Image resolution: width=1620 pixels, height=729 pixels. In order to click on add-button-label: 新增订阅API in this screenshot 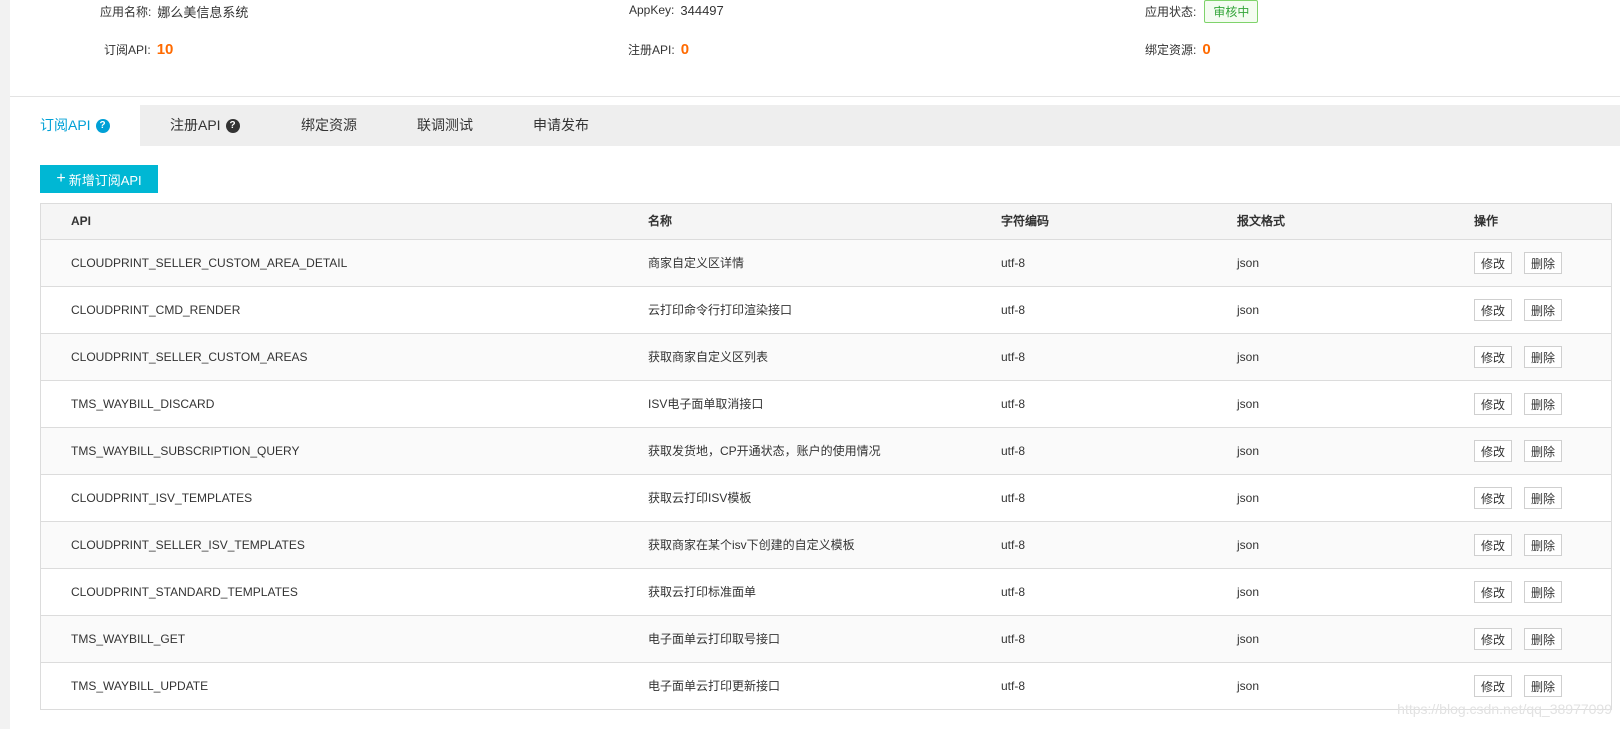, I will do `click(105, 180)`.